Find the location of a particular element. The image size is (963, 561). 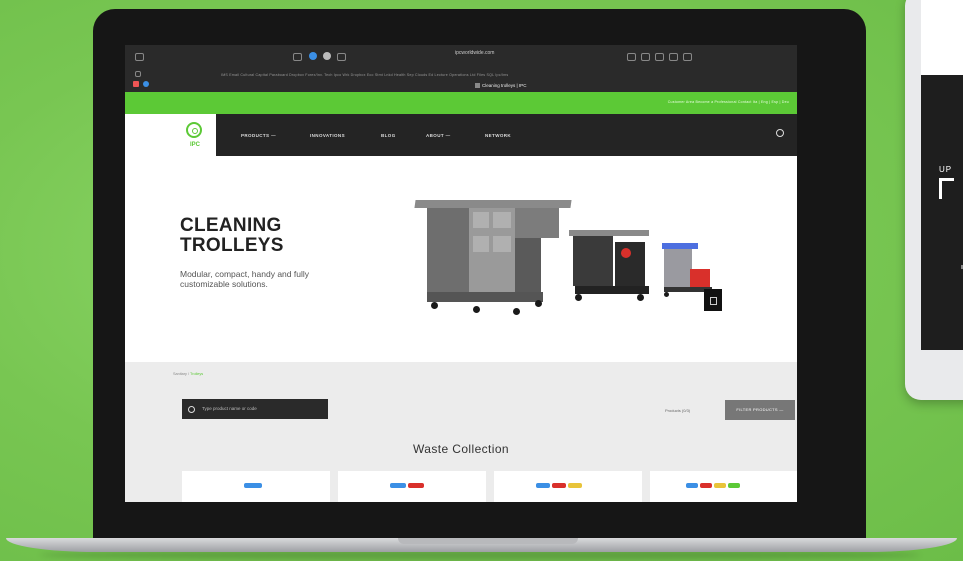

tab-active: Cleaning trolleys | IPC is located at coordinates (501, 86).